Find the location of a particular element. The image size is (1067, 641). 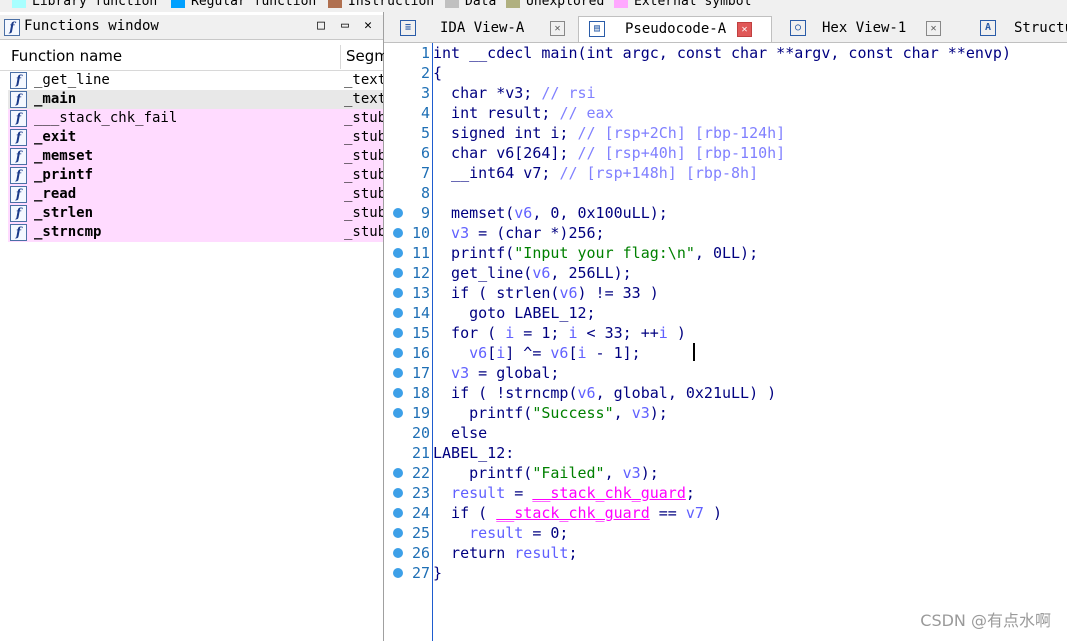

code-text: memset(v6, 0, 0x100uLL); is located at coordinates (550, 213).